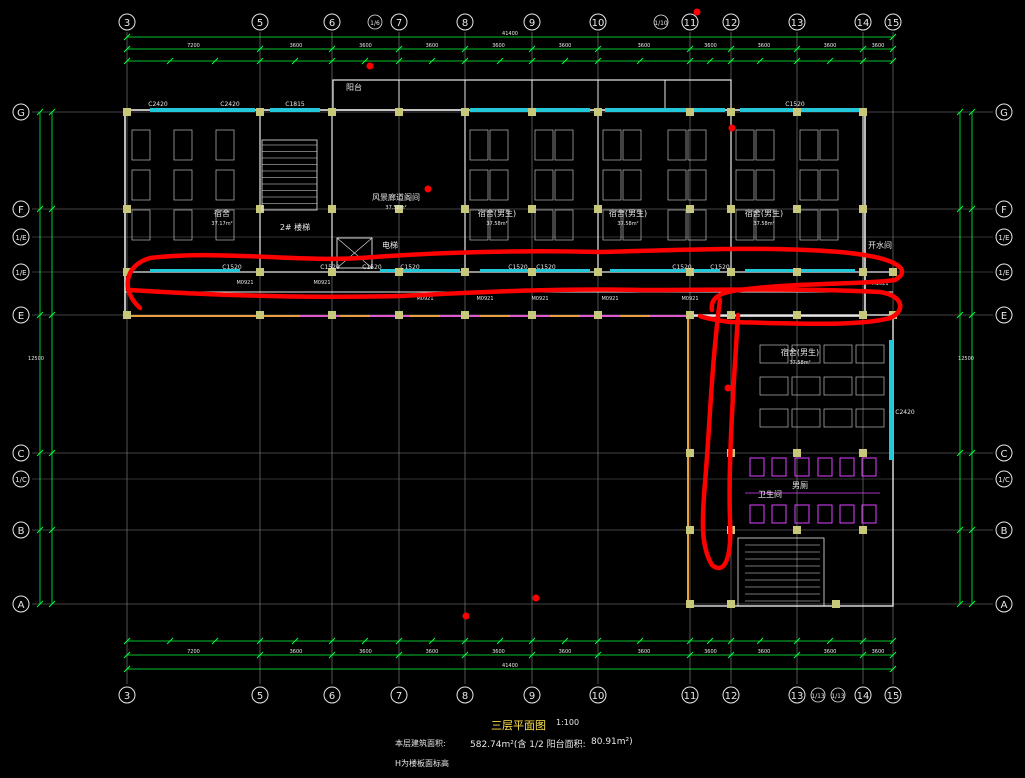  I want to click on axis-label-bottom: 13, so click(797, 696).